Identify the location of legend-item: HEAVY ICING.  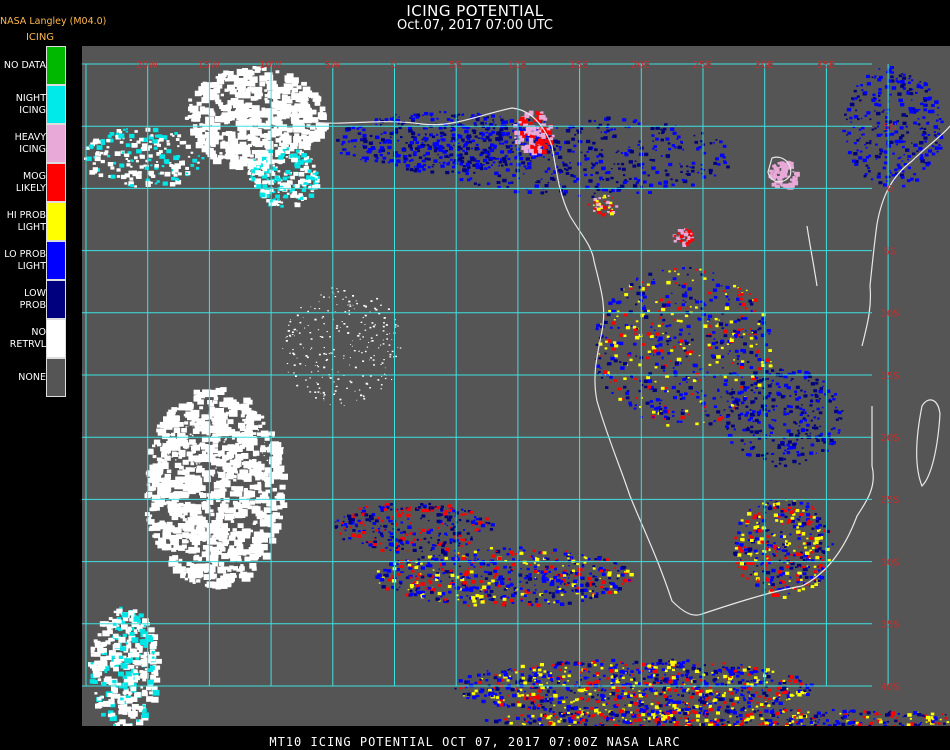
(33, 143).